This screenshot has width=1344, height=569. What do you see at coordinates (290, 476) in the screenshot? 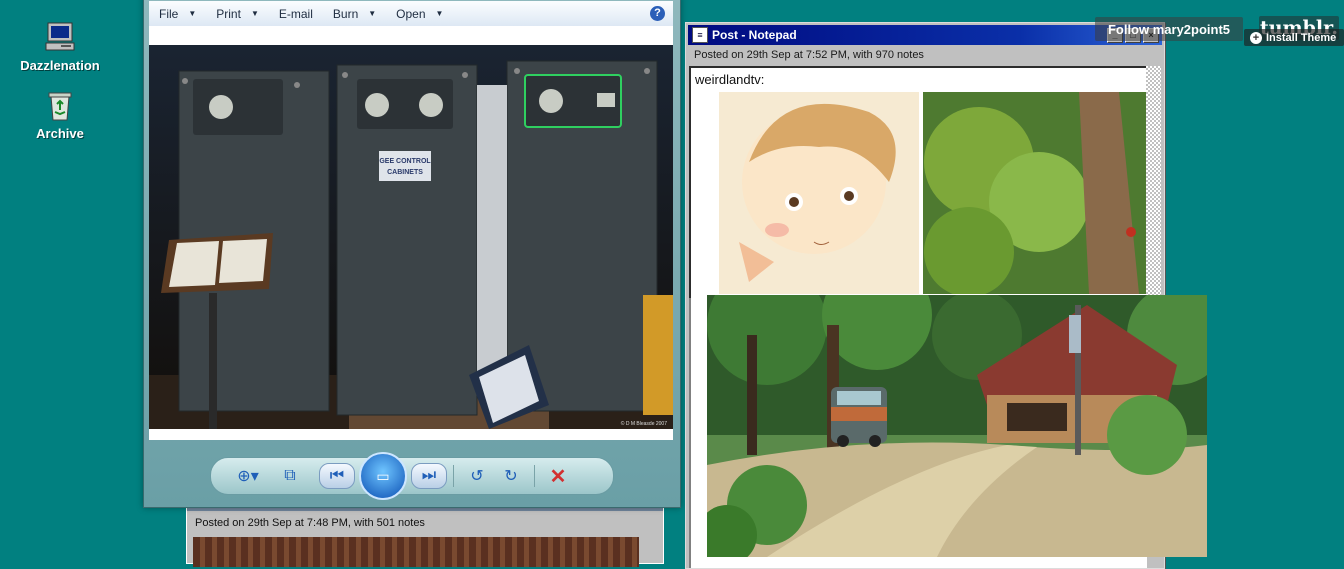
I see `fit-window-icon: ⧉` at bounding box center [290, 476].